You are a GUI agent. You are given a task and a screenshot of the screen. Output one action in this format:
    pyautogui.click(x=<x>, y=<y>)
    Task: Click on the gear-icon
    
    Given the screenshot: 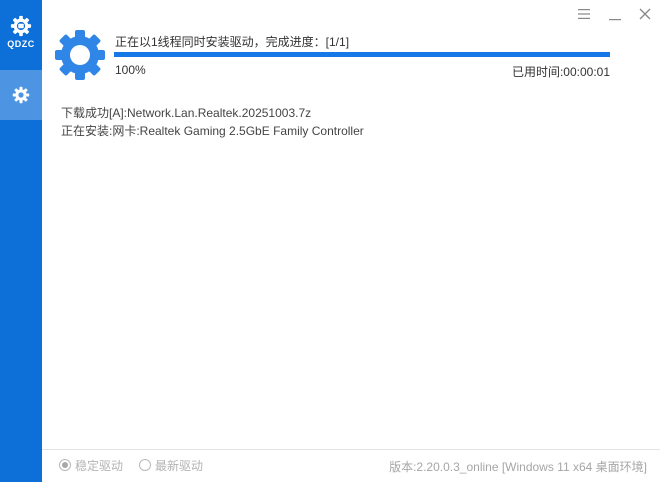 What is the action you would take?
    pyautogui.click(x=21, y=95)
    